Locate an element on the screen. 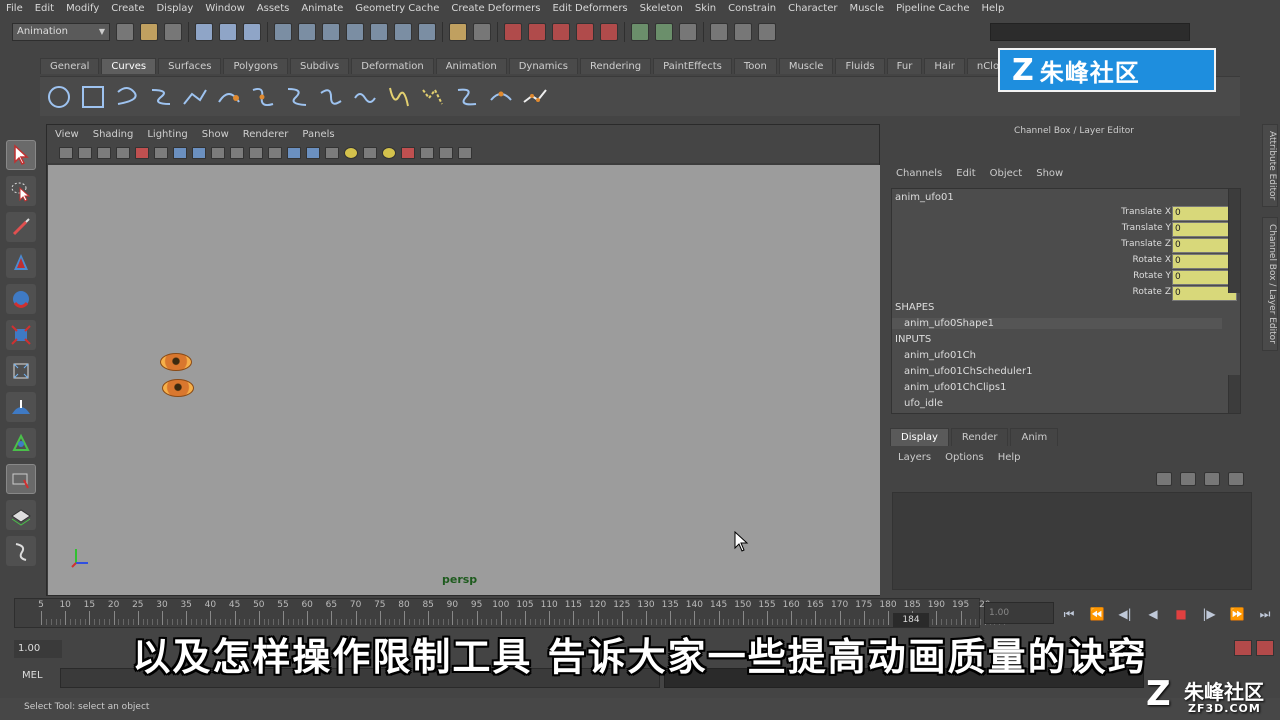  shelf-tab-animation: Animation is located at coordinates (471, 66).